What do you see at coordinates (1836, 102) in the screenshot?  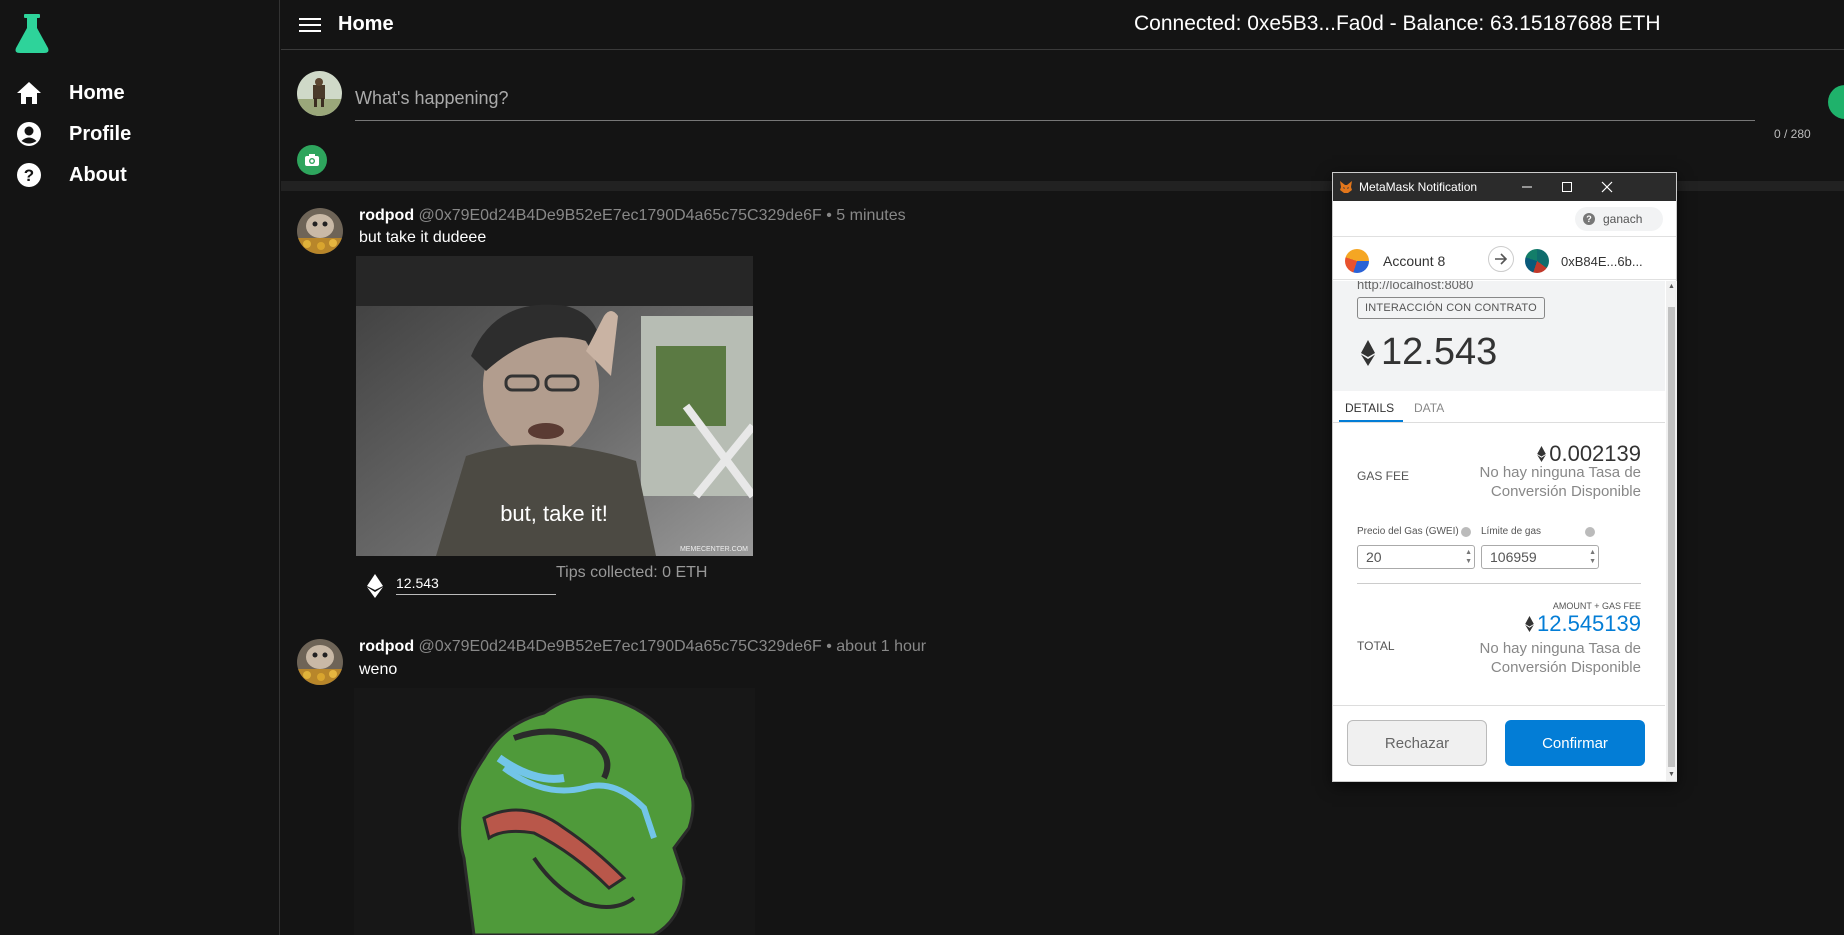 I see `tweet-send-button` at bounding box center [1836, 102].